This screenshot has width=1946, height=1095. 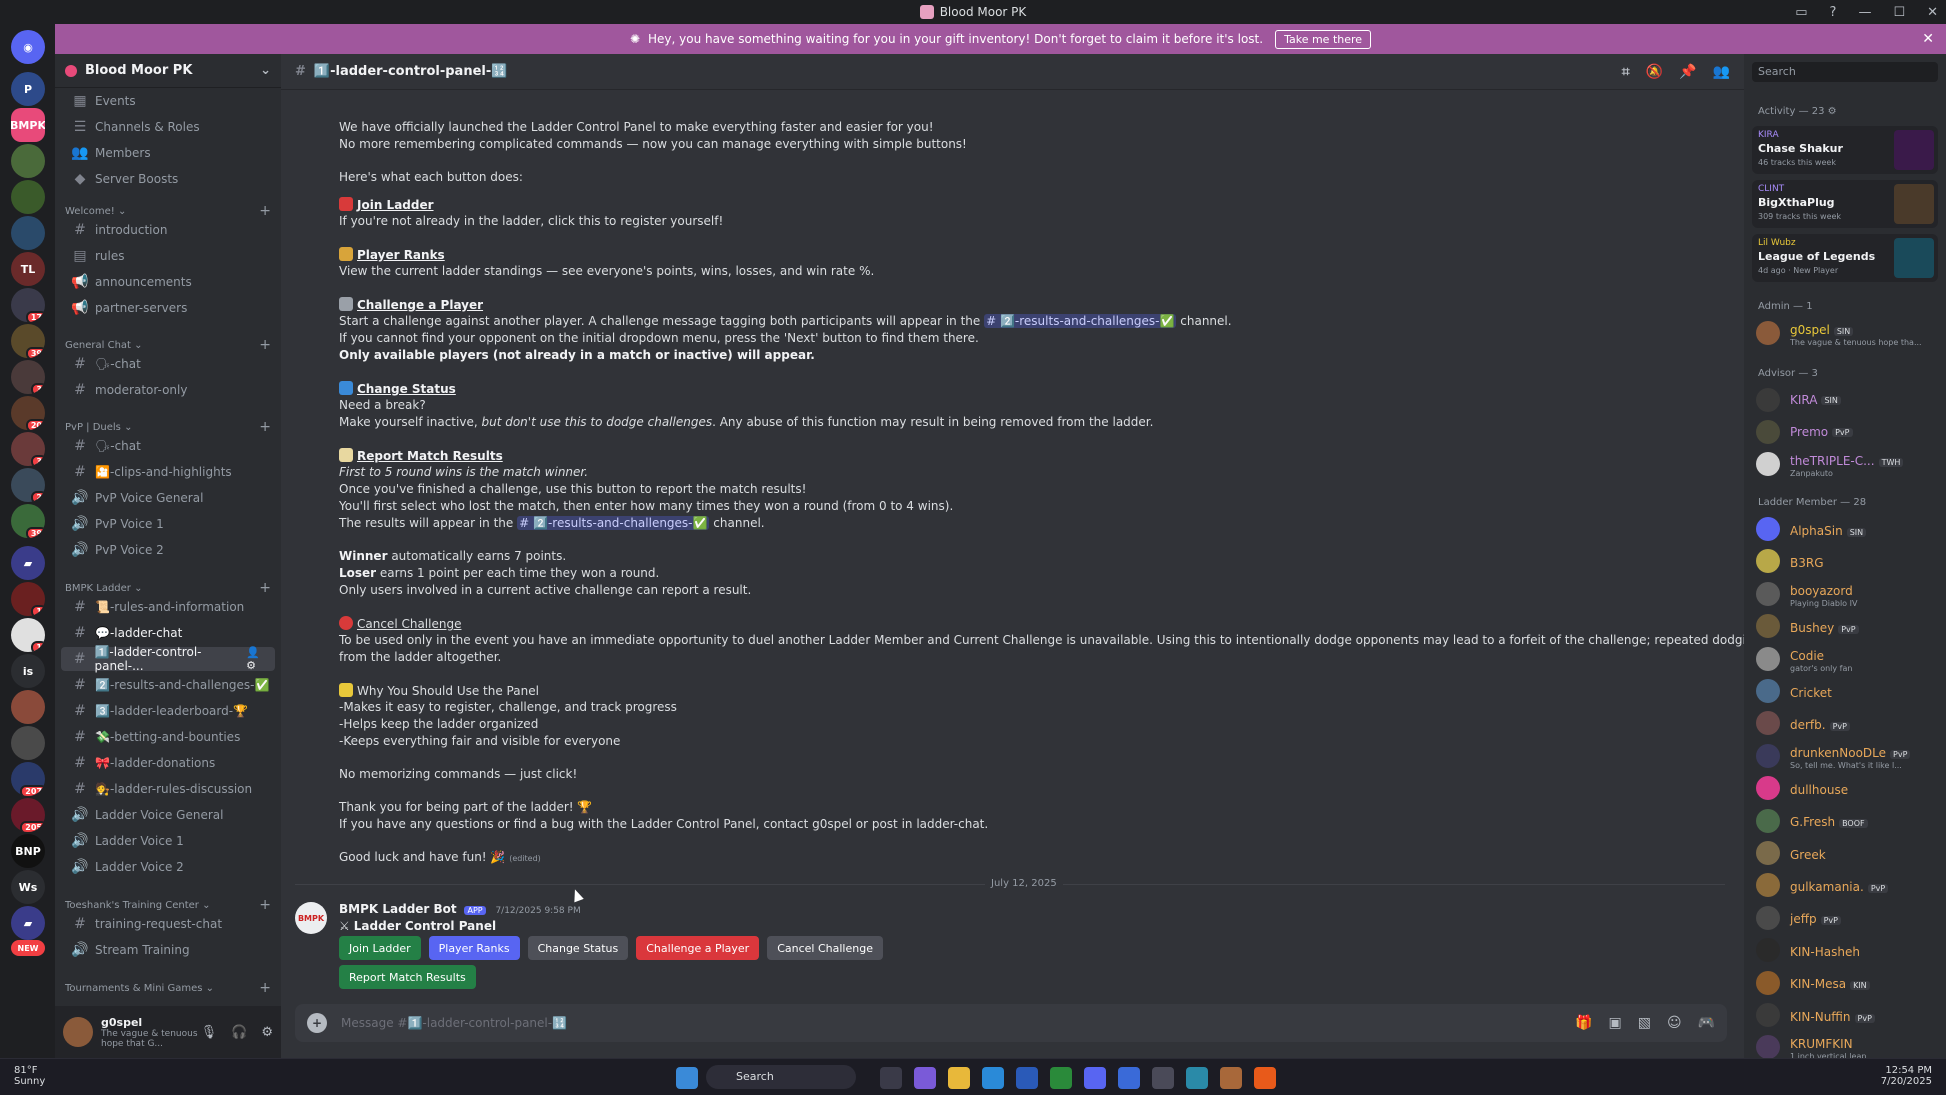 What do you see at coordinates (28, 779) in the screenshot?
I see `server-icon: 207` at bounding box center [28, 779].